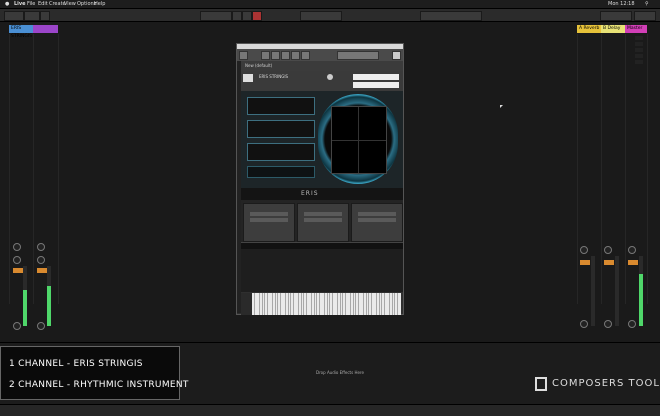  What do you see at coordinates (606, 383) in the screenshot?
I see `brand-text: COMPOSERS TOOLS` at bounding box center [606, 383].